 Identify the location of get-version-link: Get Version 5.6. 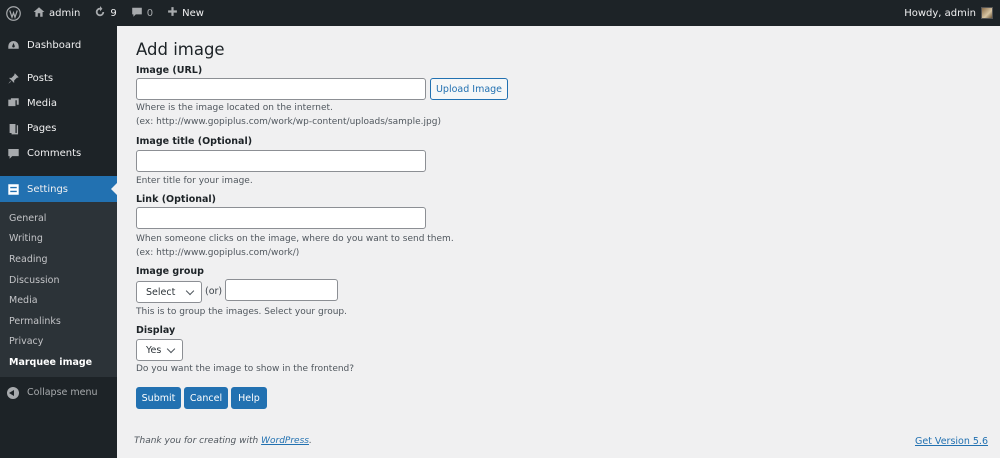
(951, 441).